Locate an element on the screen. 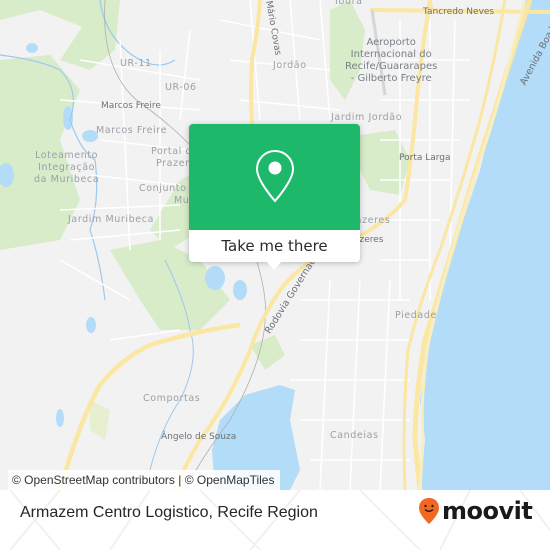 The width and height of the screenshot is (550, 550). park-area is located at coordinates (100, 420).